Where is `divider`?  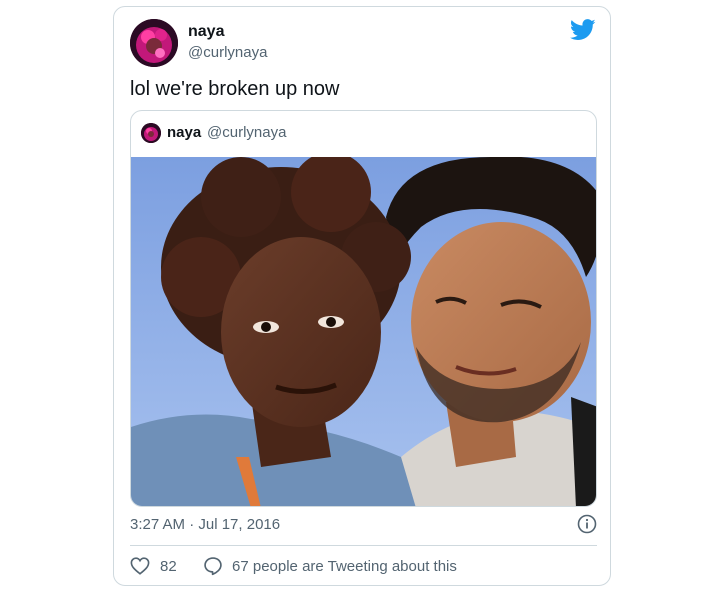 divider is located at coordinates (363, 545).